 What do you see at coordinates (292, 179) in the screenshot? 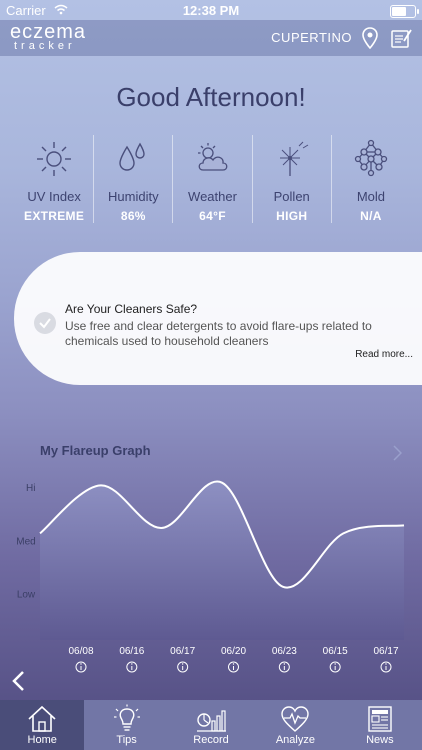
I see `condition-pollen: Pollen HIGH` at bounding box center [292, 179].